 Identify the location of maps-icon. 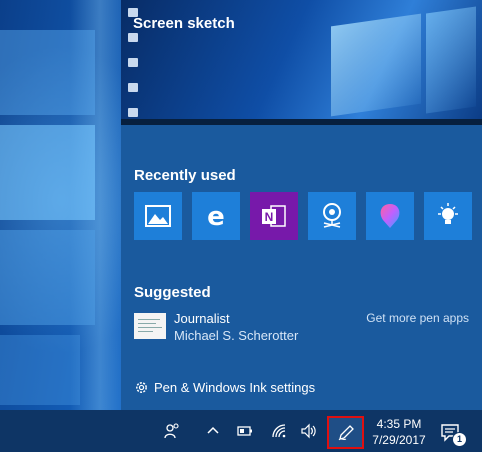
(332, 215).